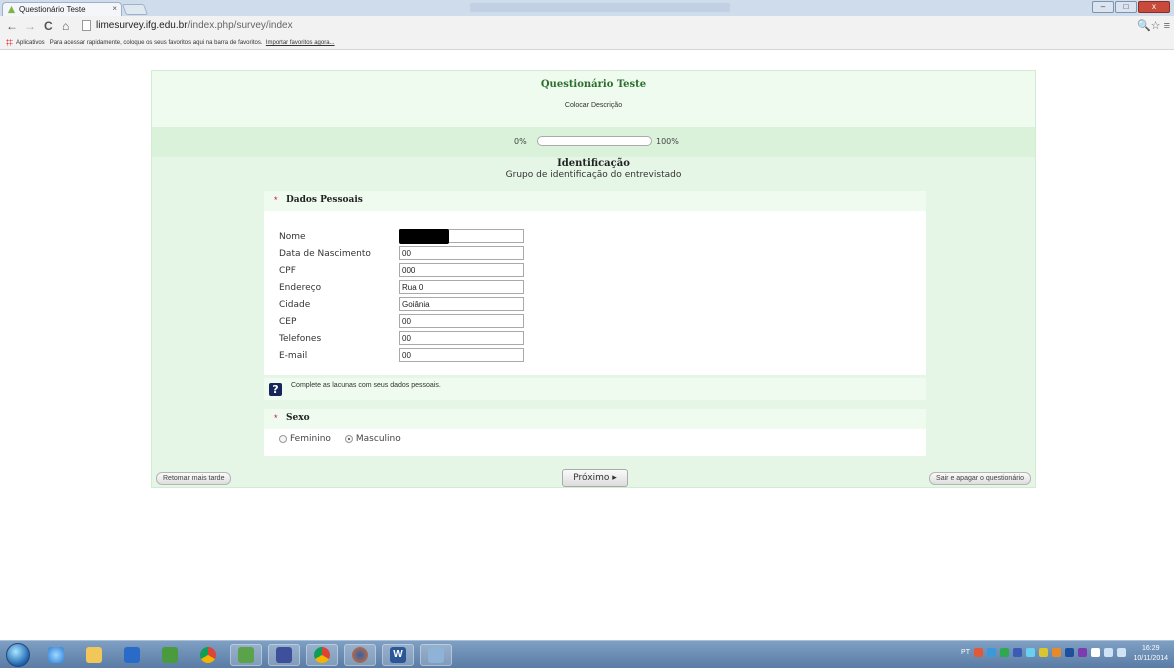  I want to click on chrome-icon, so click(208, 655).